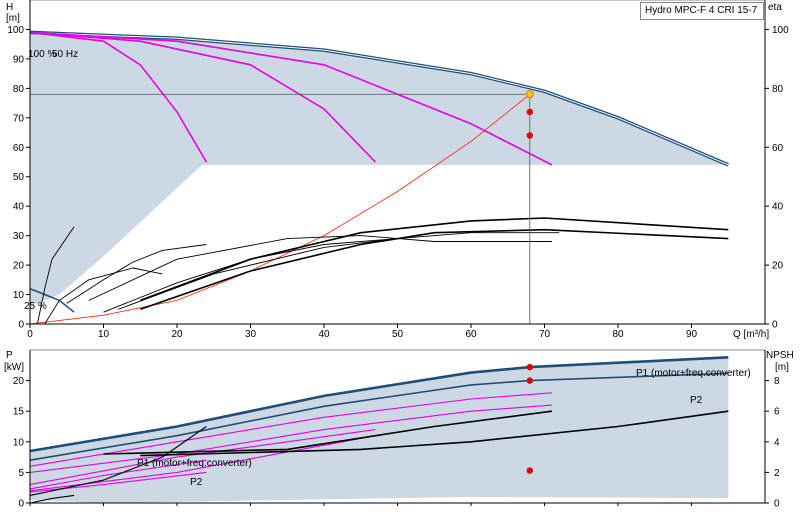 The image size is (800, 520). I want to click on flow-tick-label-90: 90, so click(692, 334).